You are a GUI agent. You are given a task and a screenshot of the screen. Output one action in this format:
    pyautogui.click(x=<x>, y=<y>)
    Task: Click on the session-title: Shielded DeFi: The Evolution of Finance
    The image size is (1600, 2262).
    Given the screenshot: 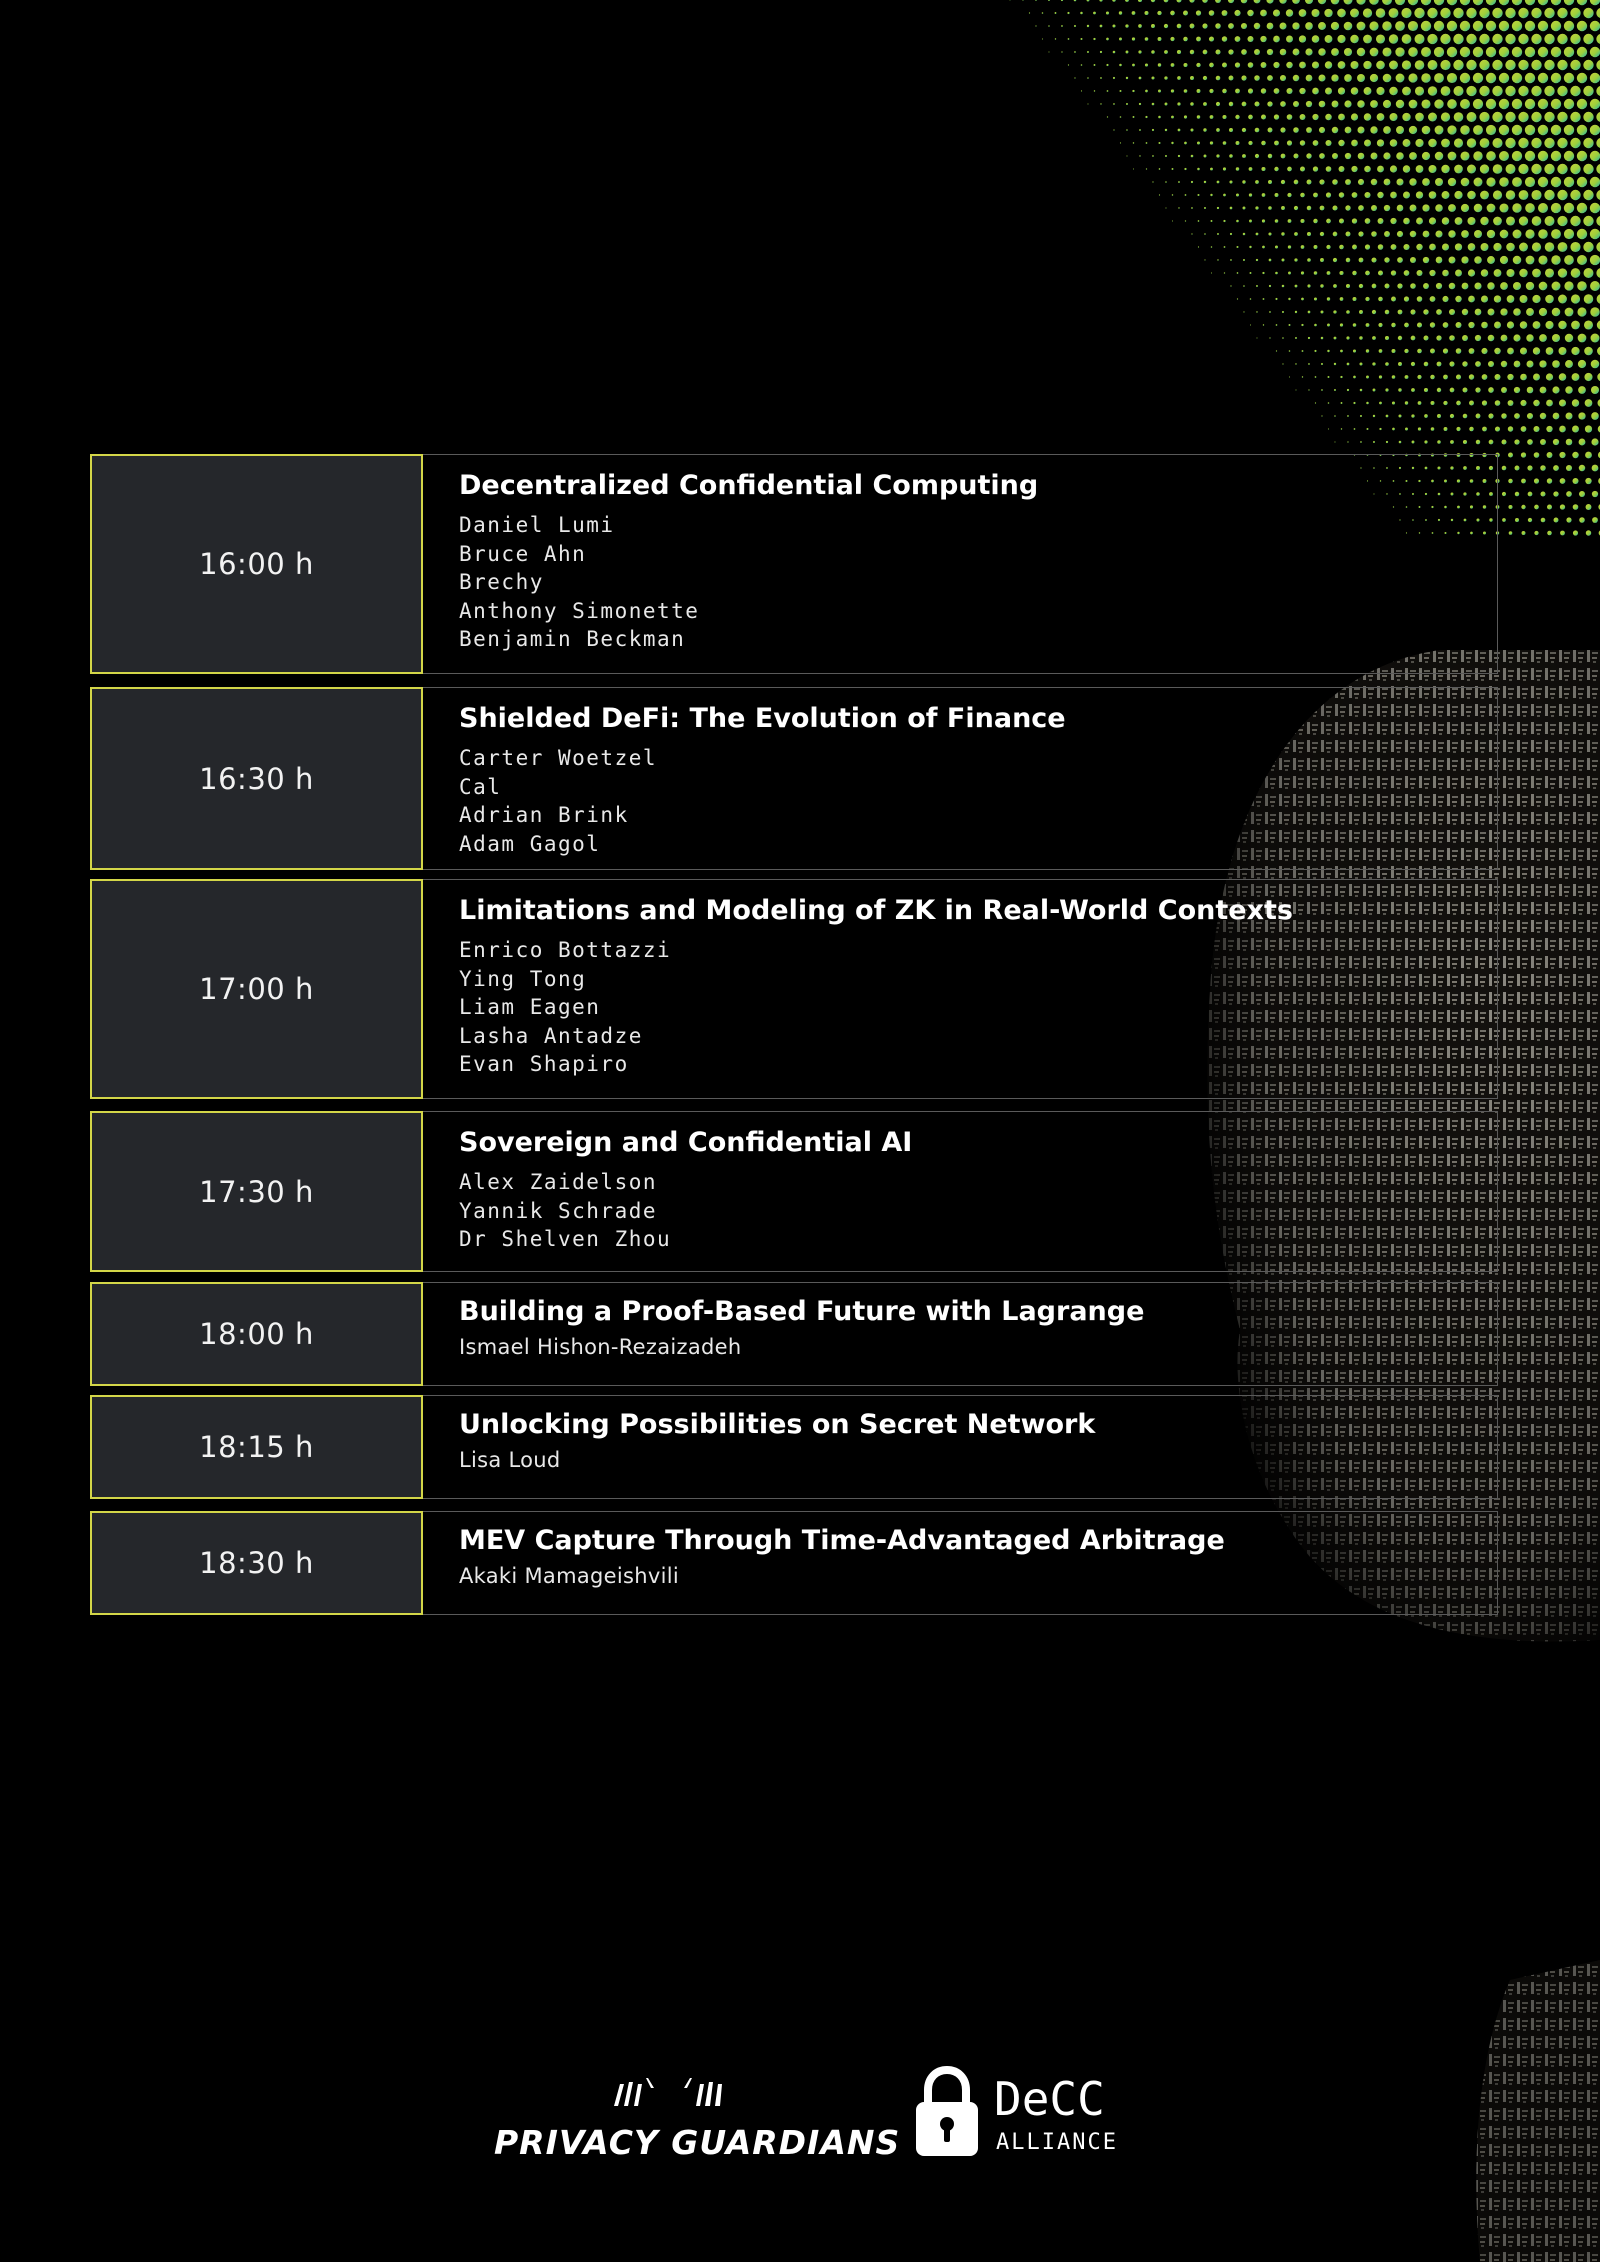 What is the action you would take?
    pyautogui.click(x=762, y=718)
    